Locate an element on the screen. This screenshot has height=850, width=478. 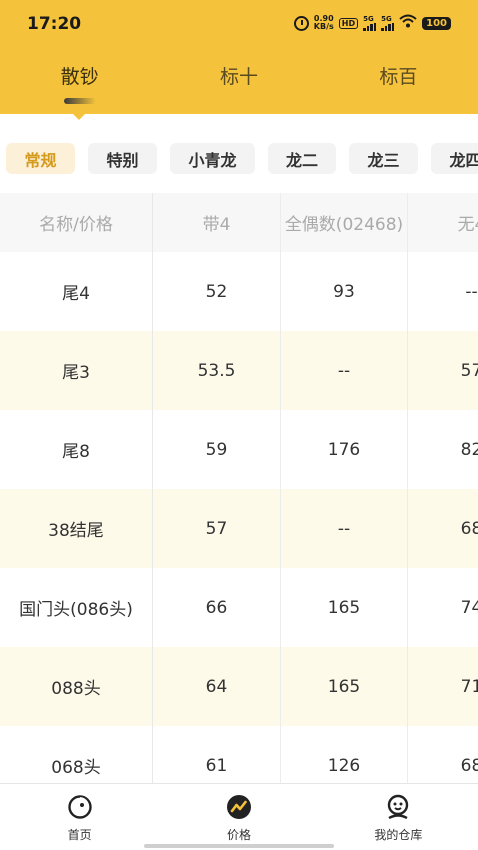
nav-price: 价格 is located at coordinates (238, 817).